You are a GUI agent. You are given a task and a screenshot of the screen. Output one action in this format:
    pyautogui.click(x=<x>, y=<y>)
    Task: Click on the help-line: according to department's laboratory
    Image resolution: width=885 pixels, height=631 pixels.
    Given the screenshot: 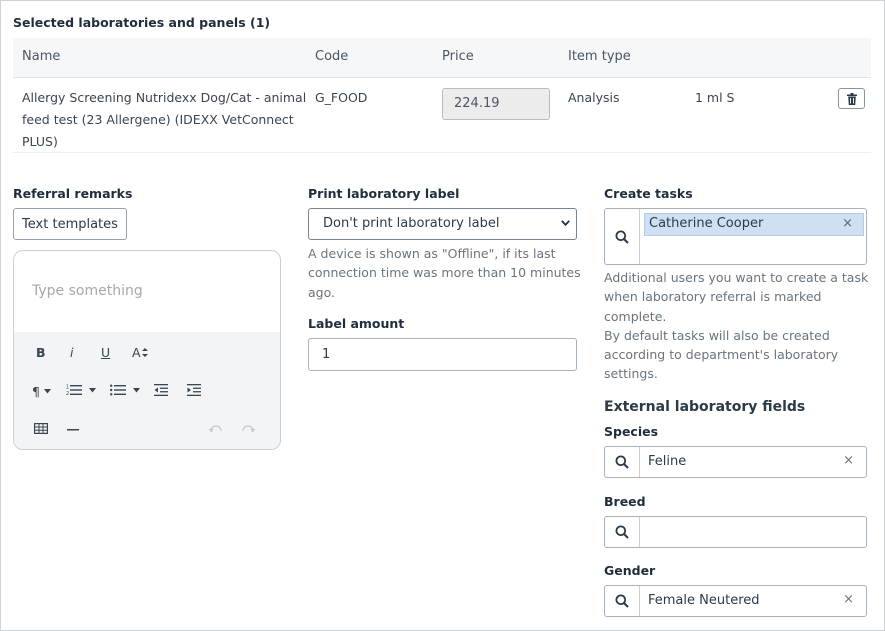 What is the action you would take?
    pyautogui.click(x=721, y=355)
    